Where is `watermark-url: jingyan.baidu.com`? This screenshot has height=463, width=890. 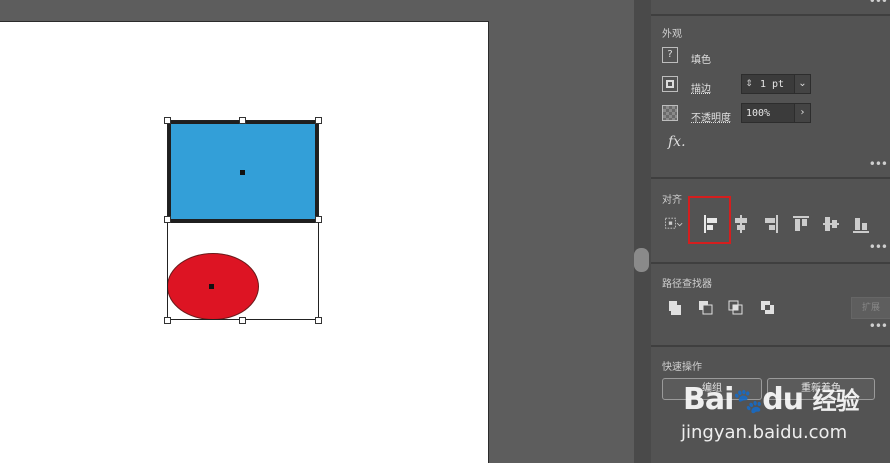 watermark-url: jingyan.baidu.com is located at coordinates (764, 432).